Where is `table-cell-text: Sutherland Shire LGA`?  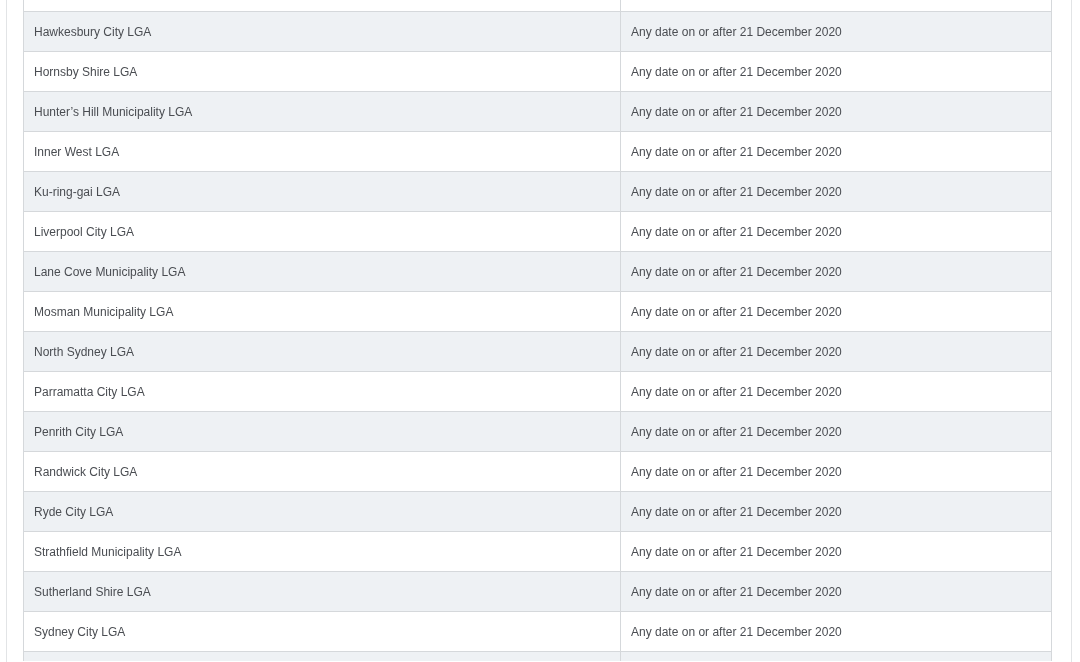 table-cell-text: Sutherland Shire LGA is located at coordinates (92, 592).